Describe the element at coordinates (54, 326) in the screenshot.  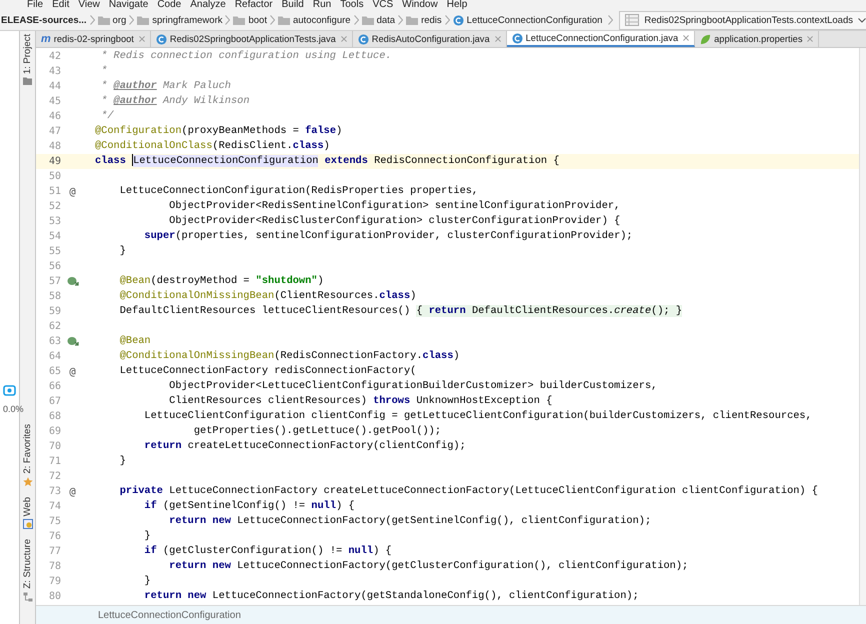
I see `line-number: 62` at that location.